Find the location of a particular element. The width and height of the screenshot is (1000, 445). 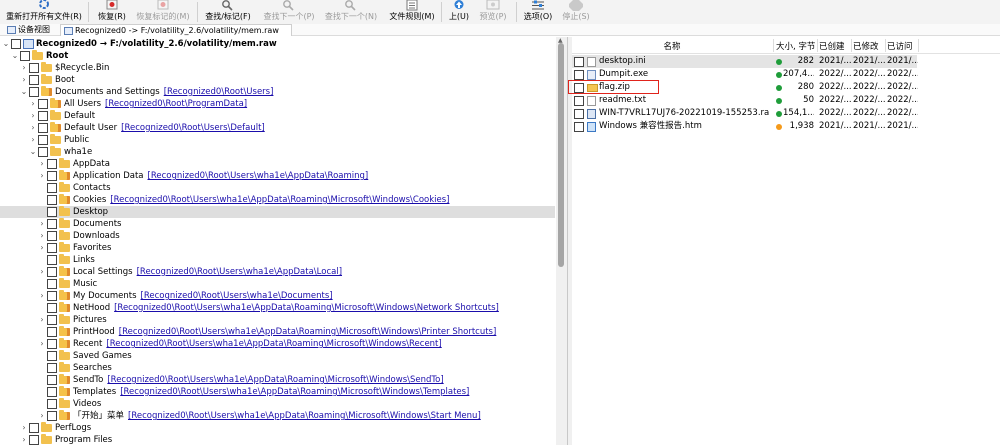

tree-row: › Public is located at coordinates (277, 140).